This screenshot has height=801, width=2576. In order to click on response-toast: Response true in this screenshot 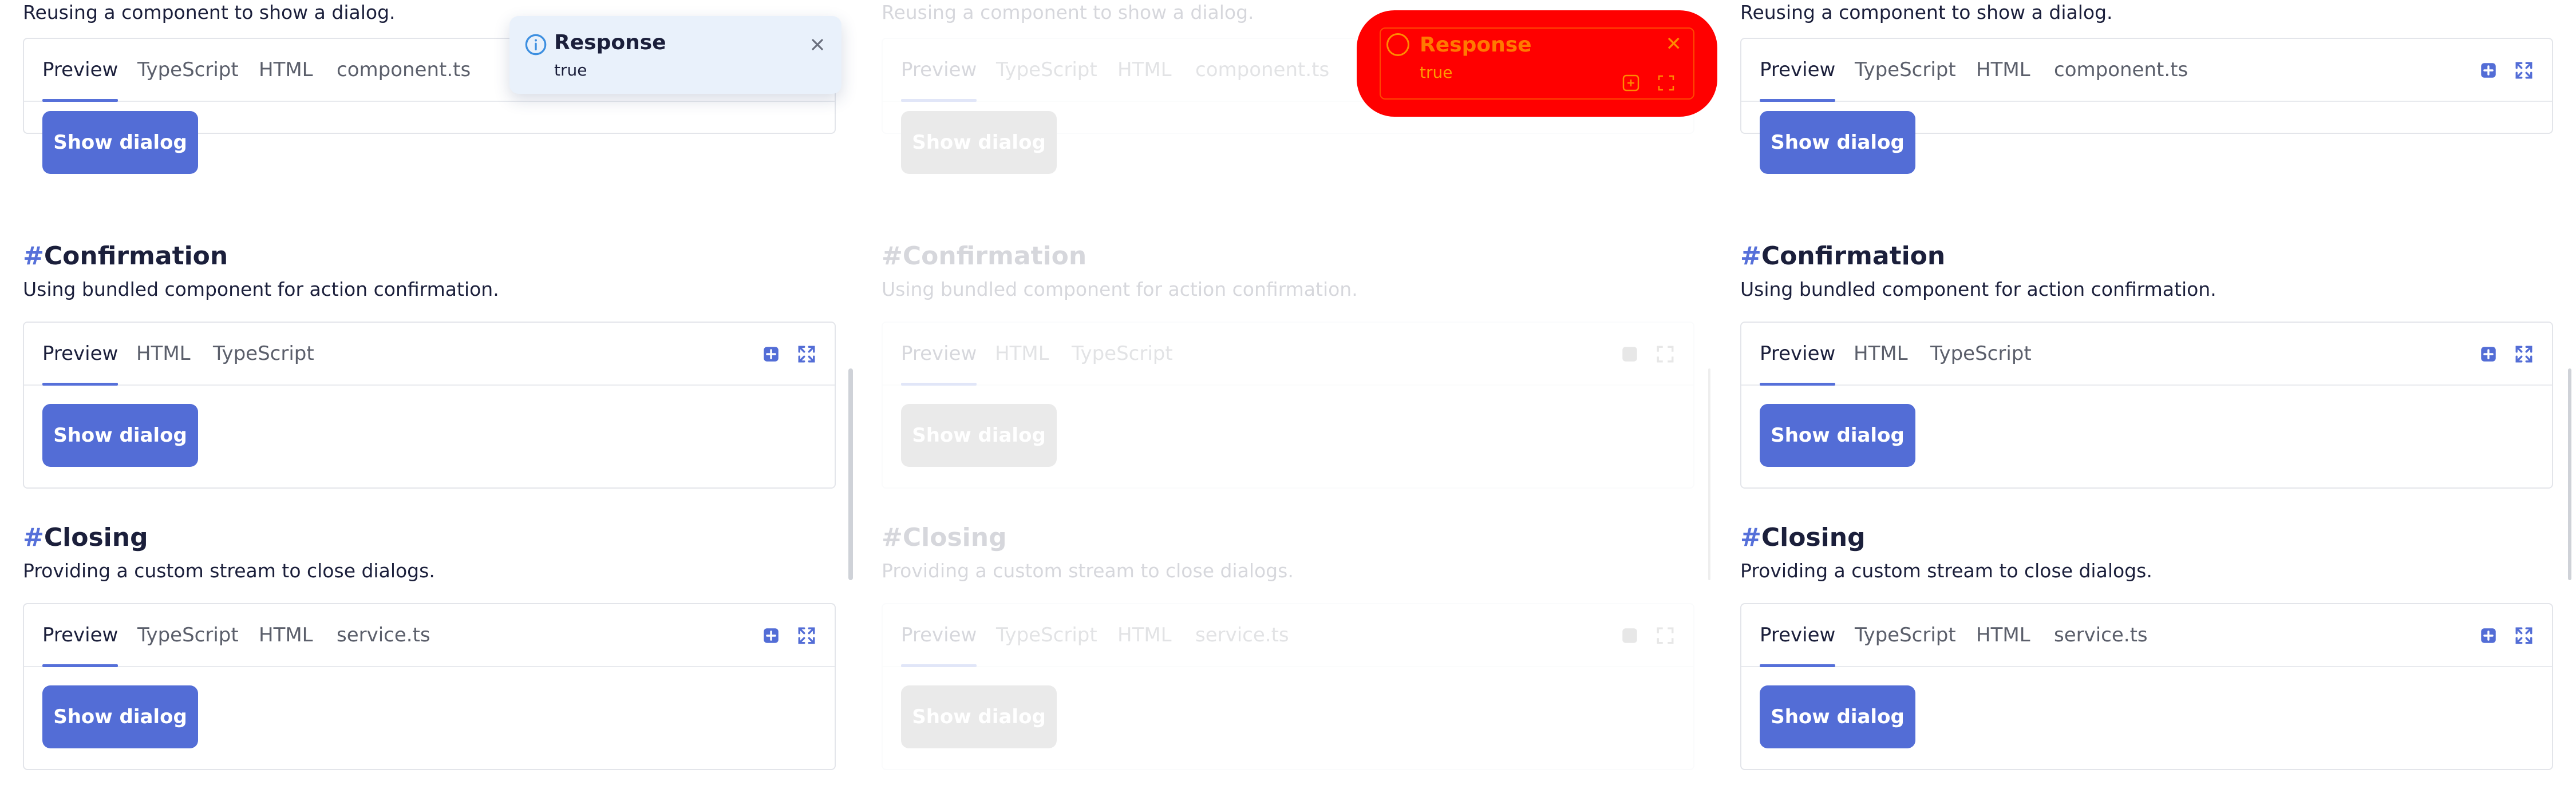, I will do `click(675, 55)`.